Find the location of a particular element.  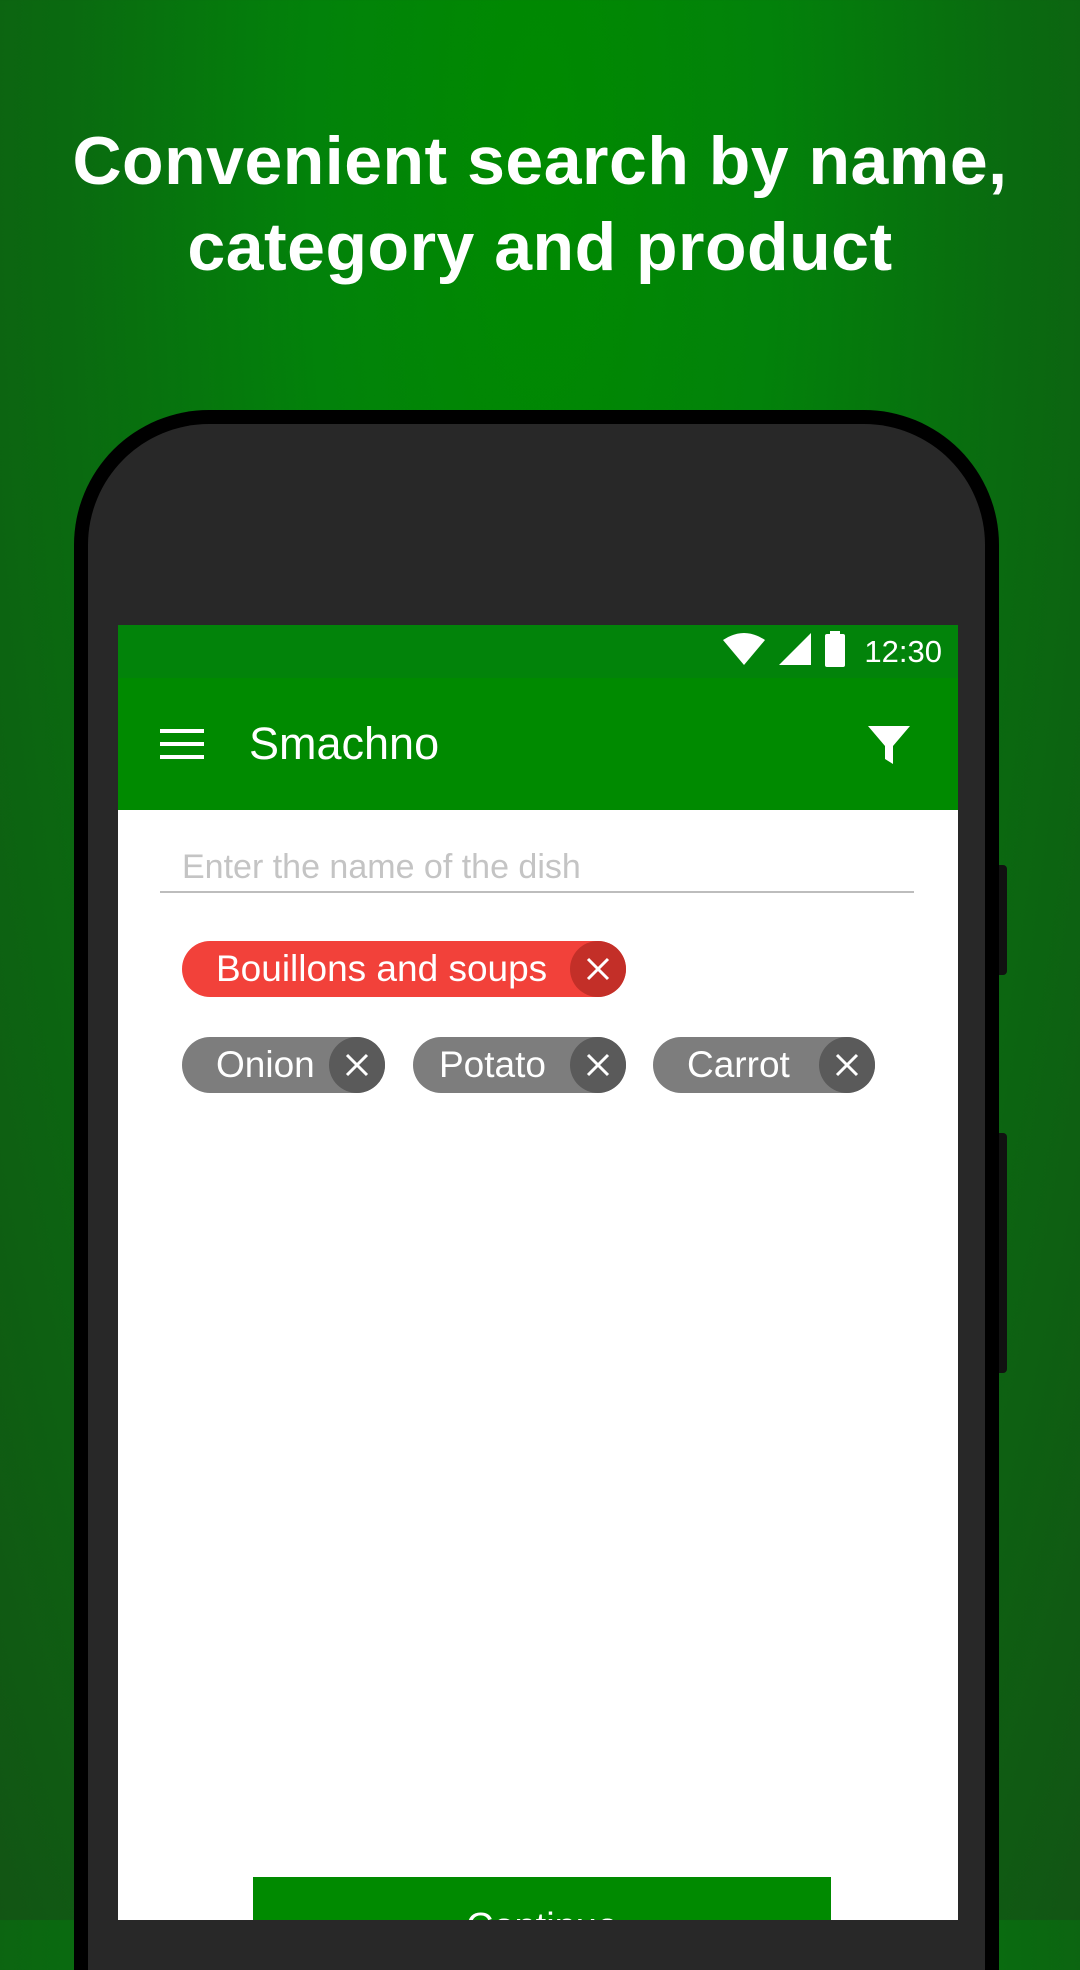

category-chip-label: Bouillons and soups is located at coordinates (382, 968).